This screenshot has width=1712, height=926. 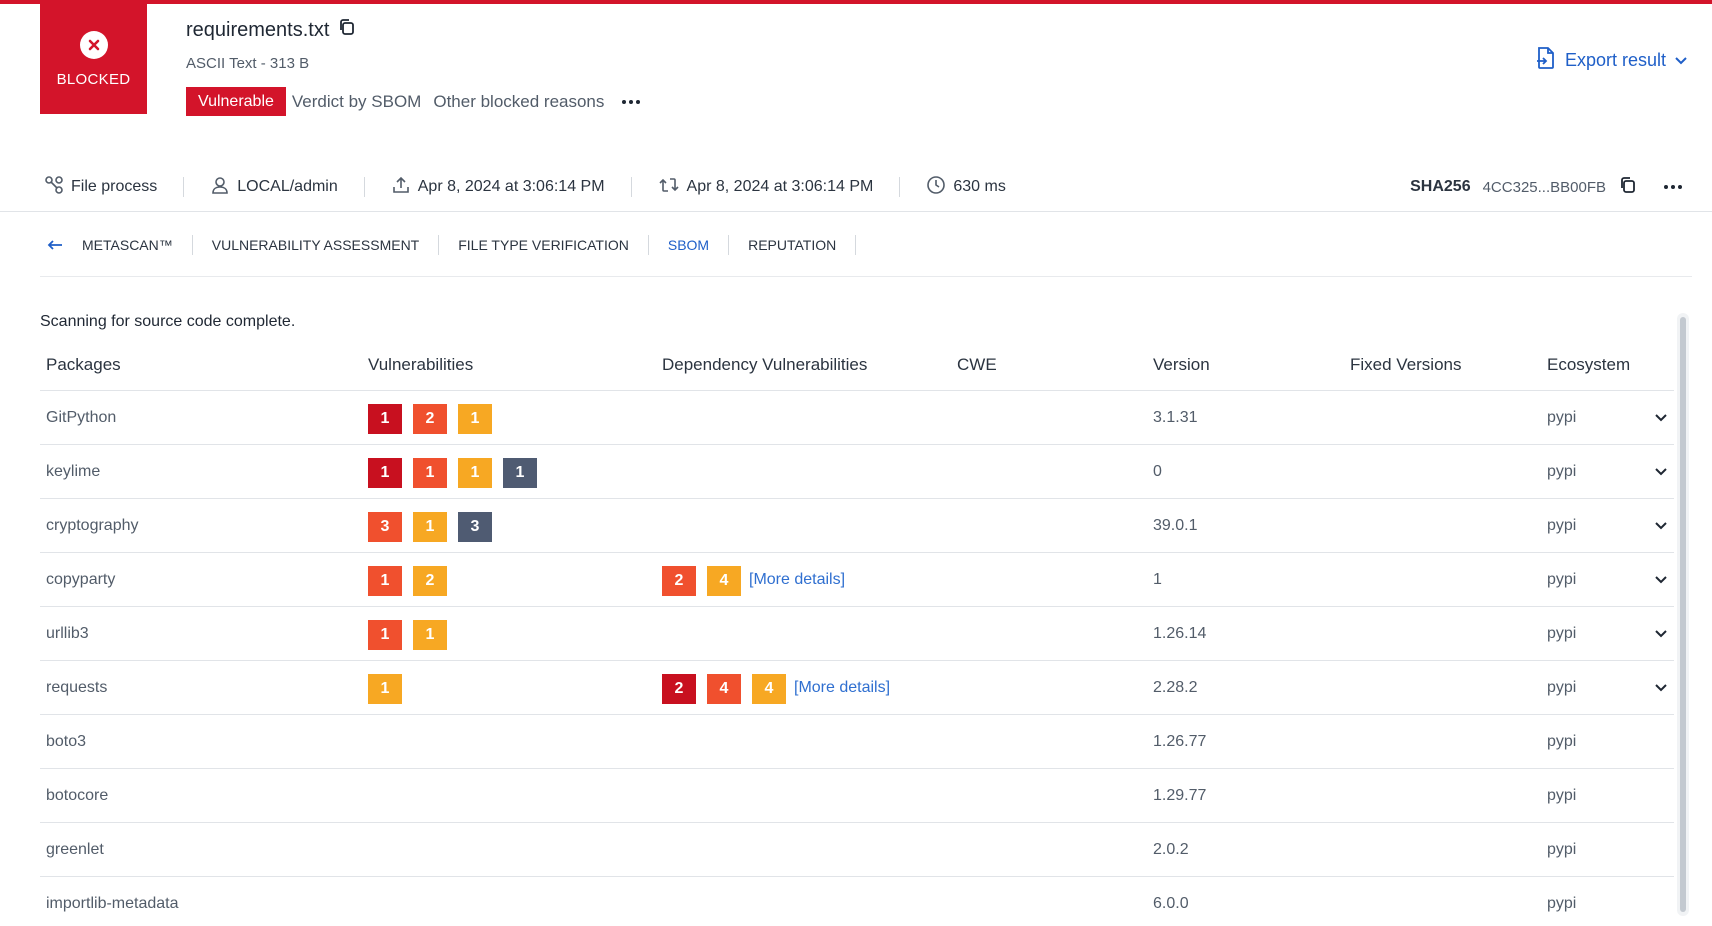 I want to click on back-arrow-icon, so click(x=55, y=245).